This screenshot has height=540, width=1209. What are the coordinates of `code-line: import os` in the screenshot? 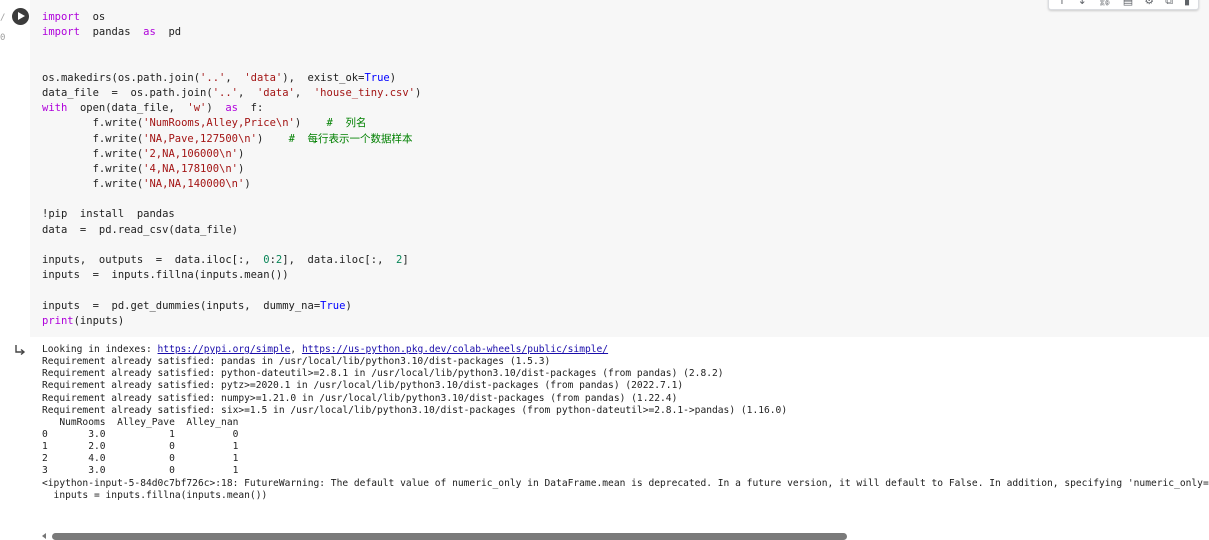 It's located at (231, 17).